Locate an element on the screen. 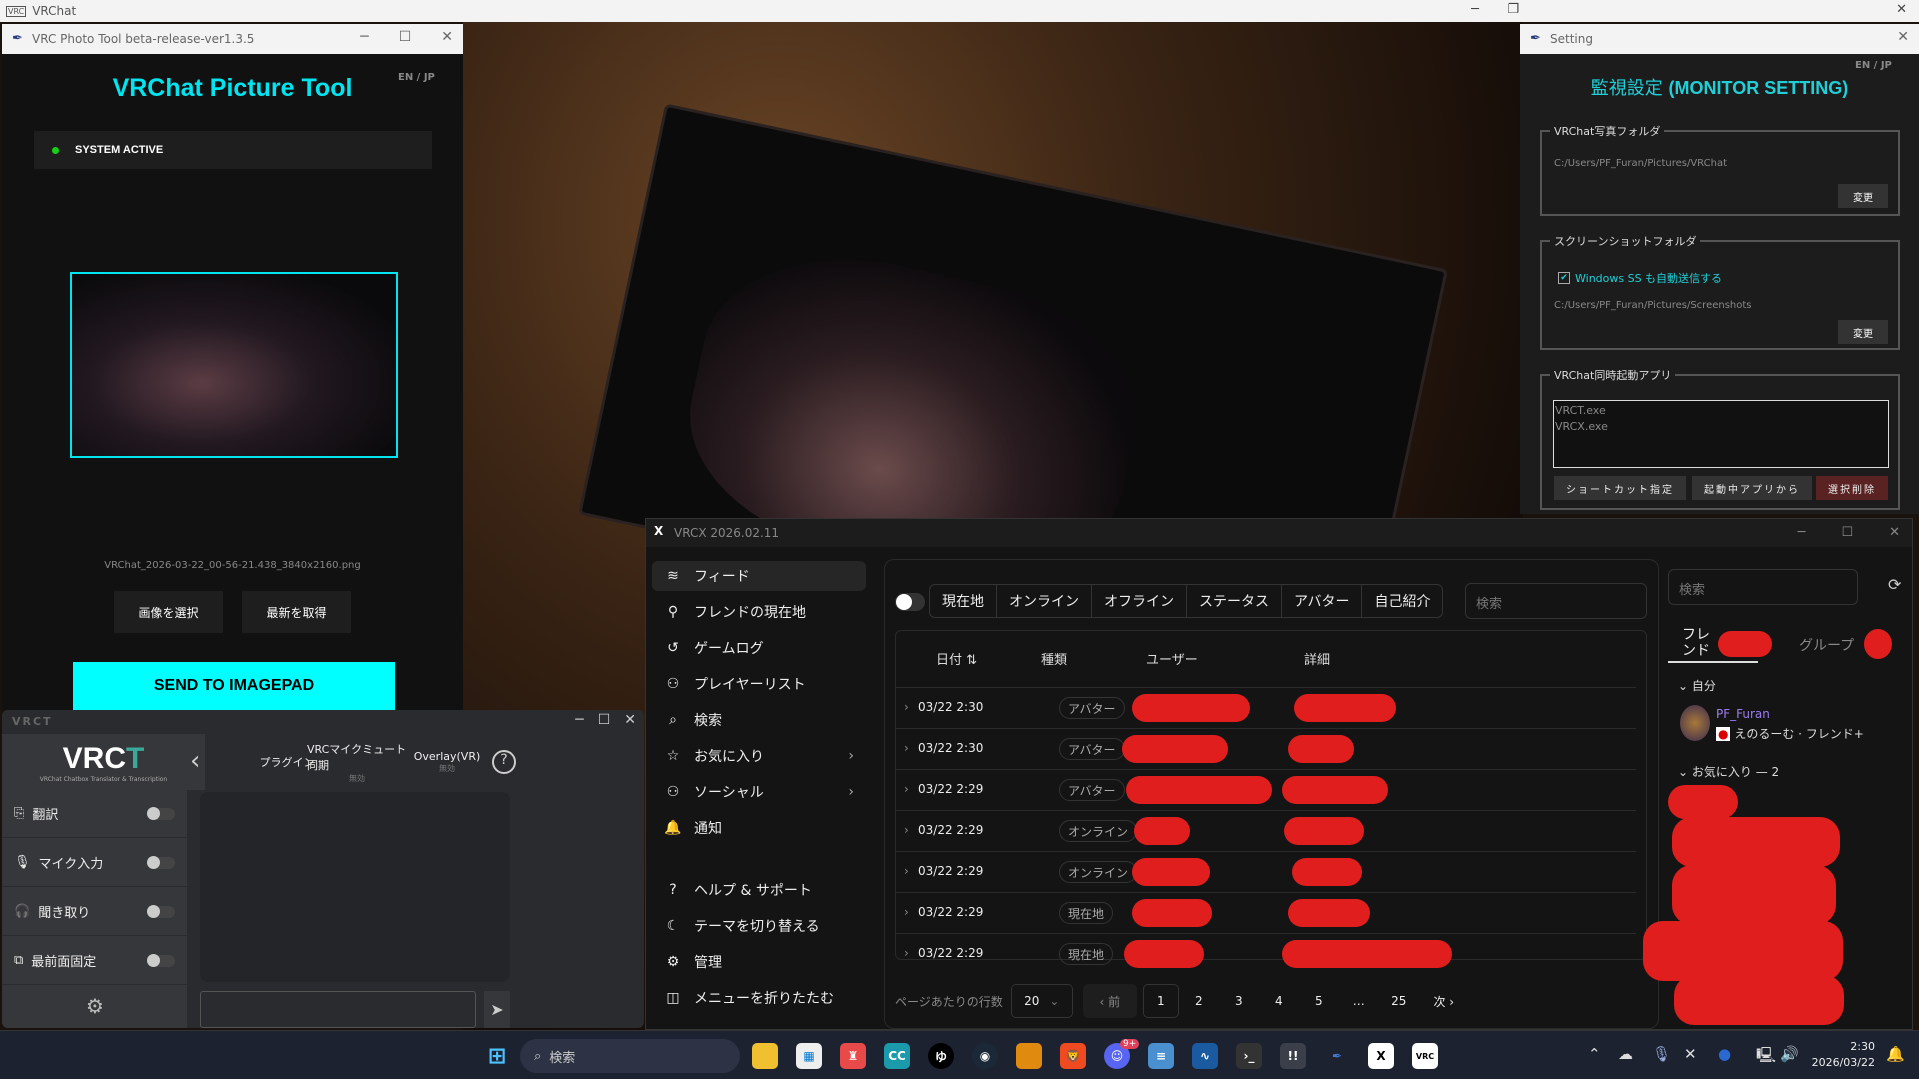 This screenshot has height=1079, width=1919. nav-friends-location: ⚲ フレンドの現在地 is located at coordinates (759, 612).